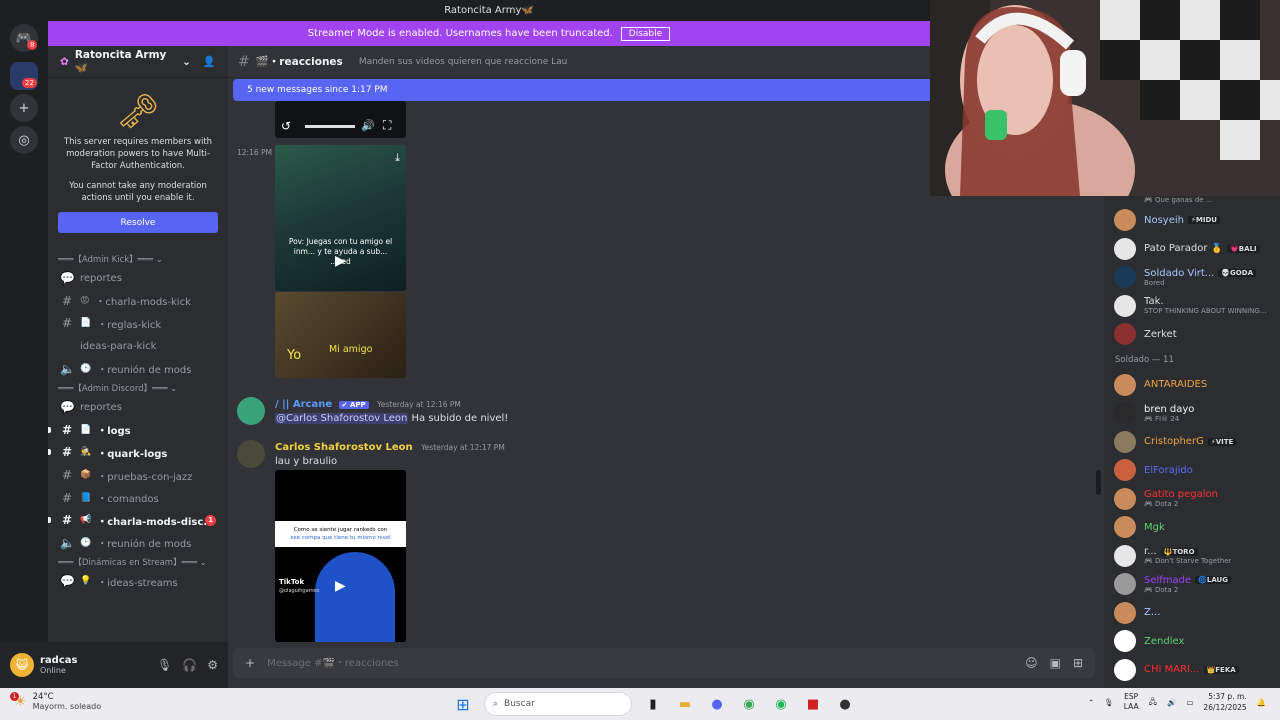 The image size is (1280, 720). What do you see at coordinates (749, 704) in the screenshot?
I see `chrome-icon: ◉` at bounding box center [749, 704].